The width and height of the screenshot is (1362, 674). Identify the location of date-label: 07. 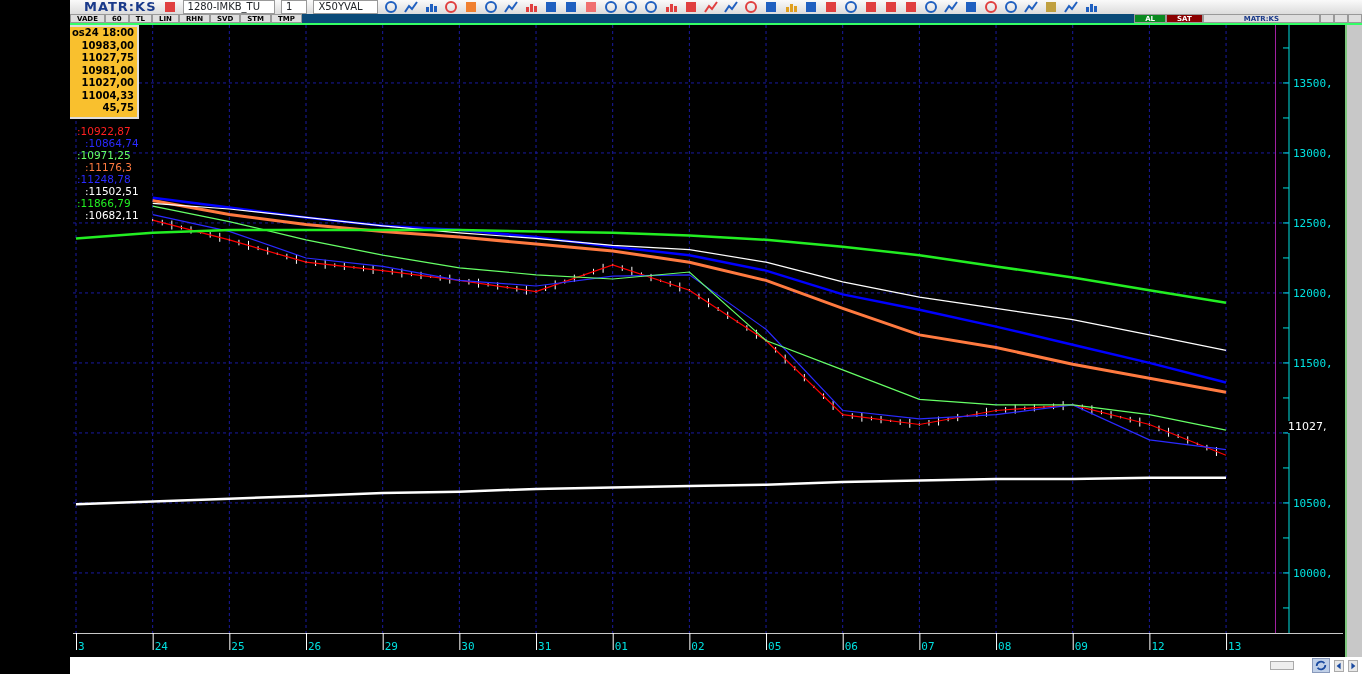
(928, 645).